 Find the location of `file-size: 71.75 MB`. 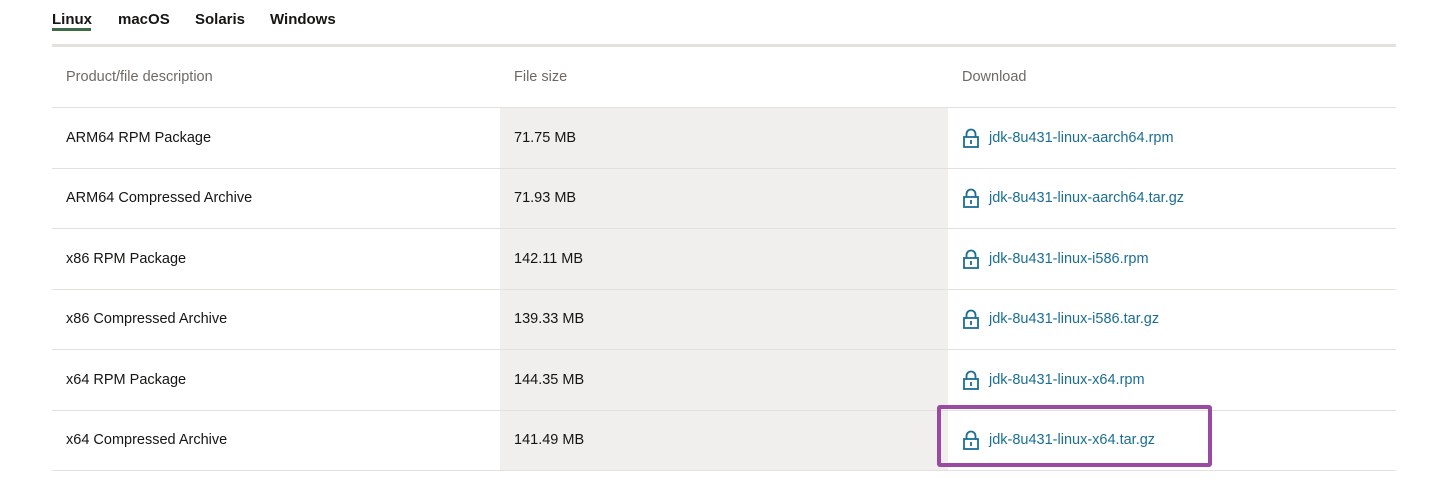

file-size: 71.75 MB is located at coordinates (545, 137).